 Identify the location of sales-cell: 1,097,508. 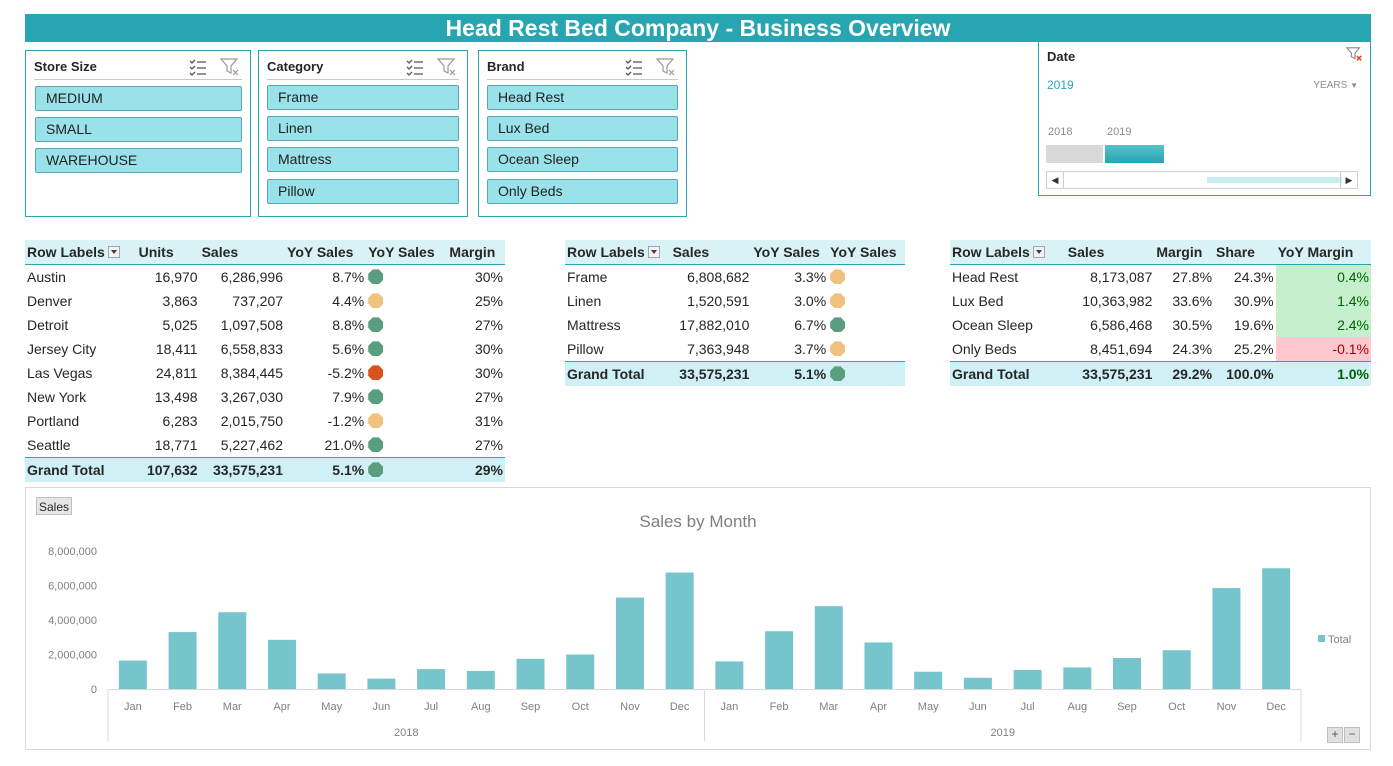
(252, 325).